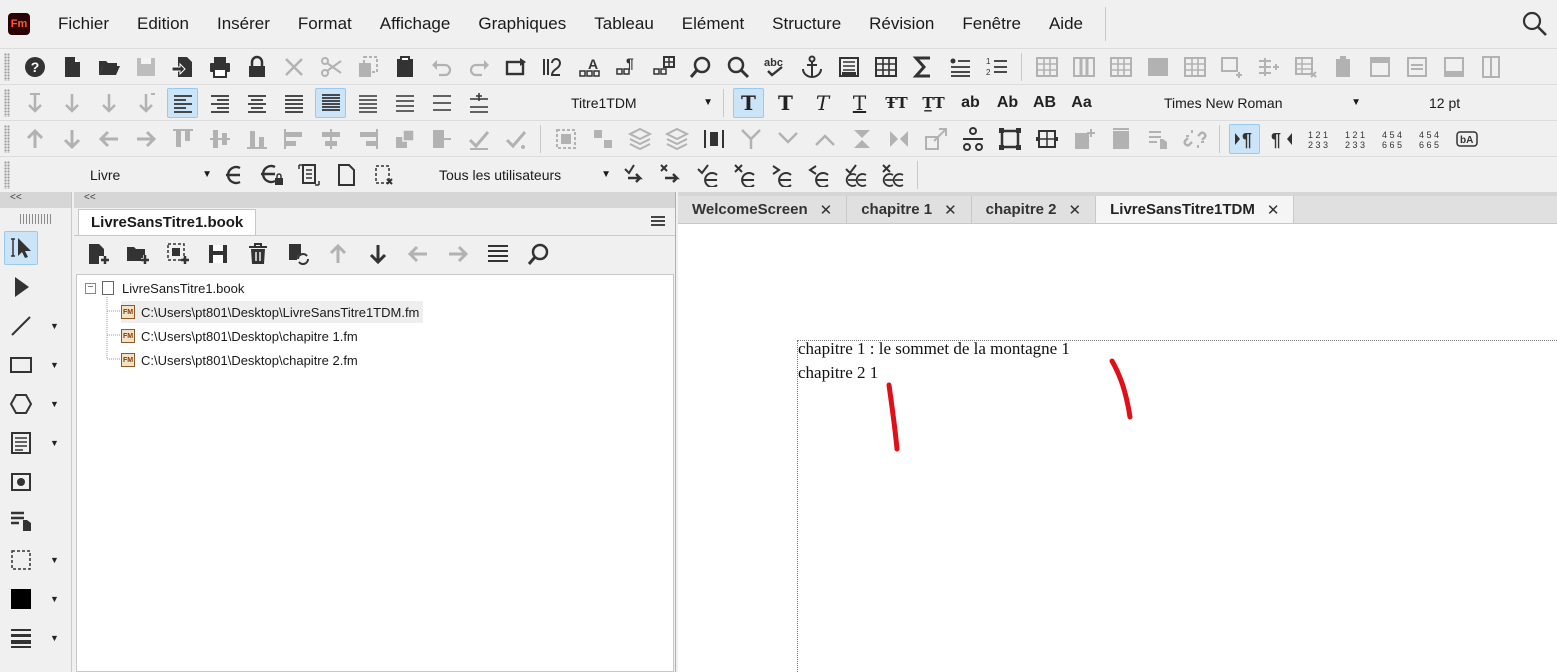 The image size is (1557, 672). I want to click on book-selector: Livre ▼, so click(151, 175).